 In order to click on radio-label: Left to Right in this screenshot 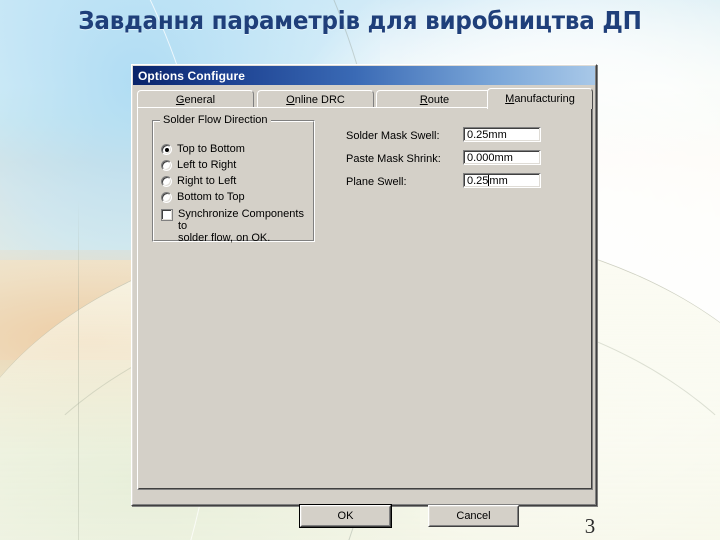, I will do `click(207, 165)`.